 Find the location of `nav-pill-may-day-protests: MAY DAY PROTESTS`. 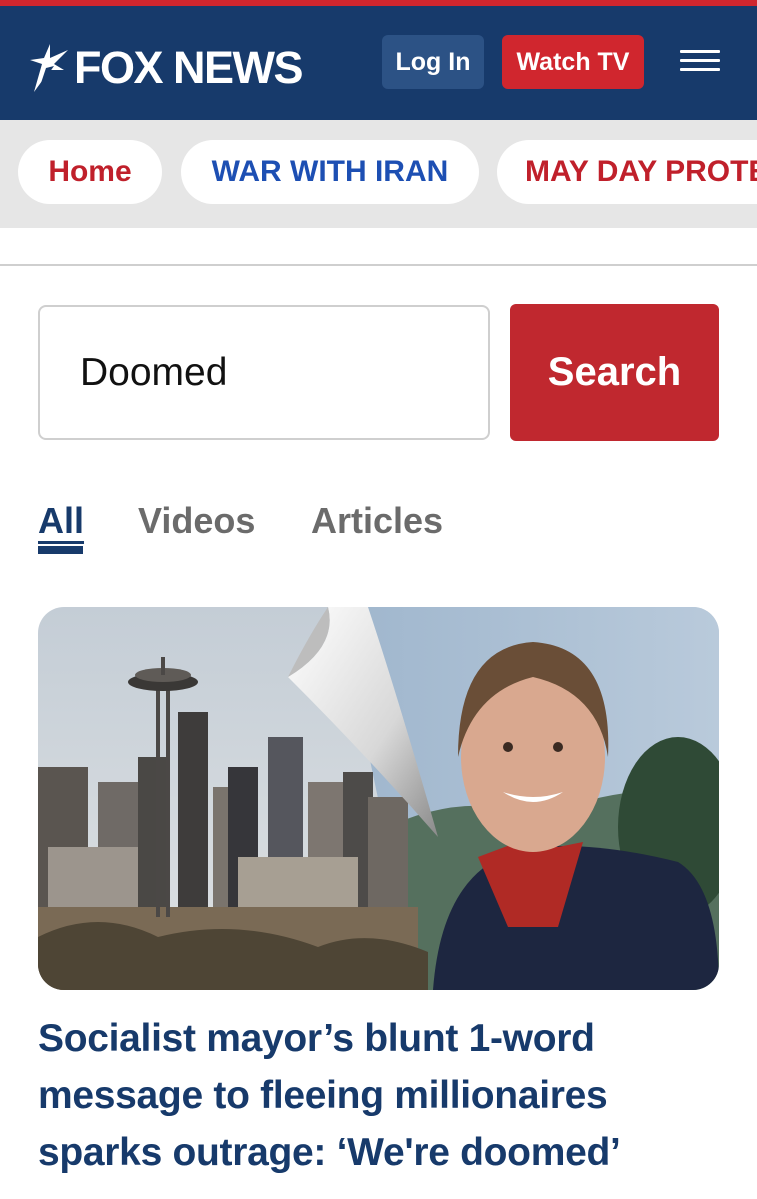

nav-pill-may-day-protests: MAY DAY PROTESTS is located at coordinates (627, 172).